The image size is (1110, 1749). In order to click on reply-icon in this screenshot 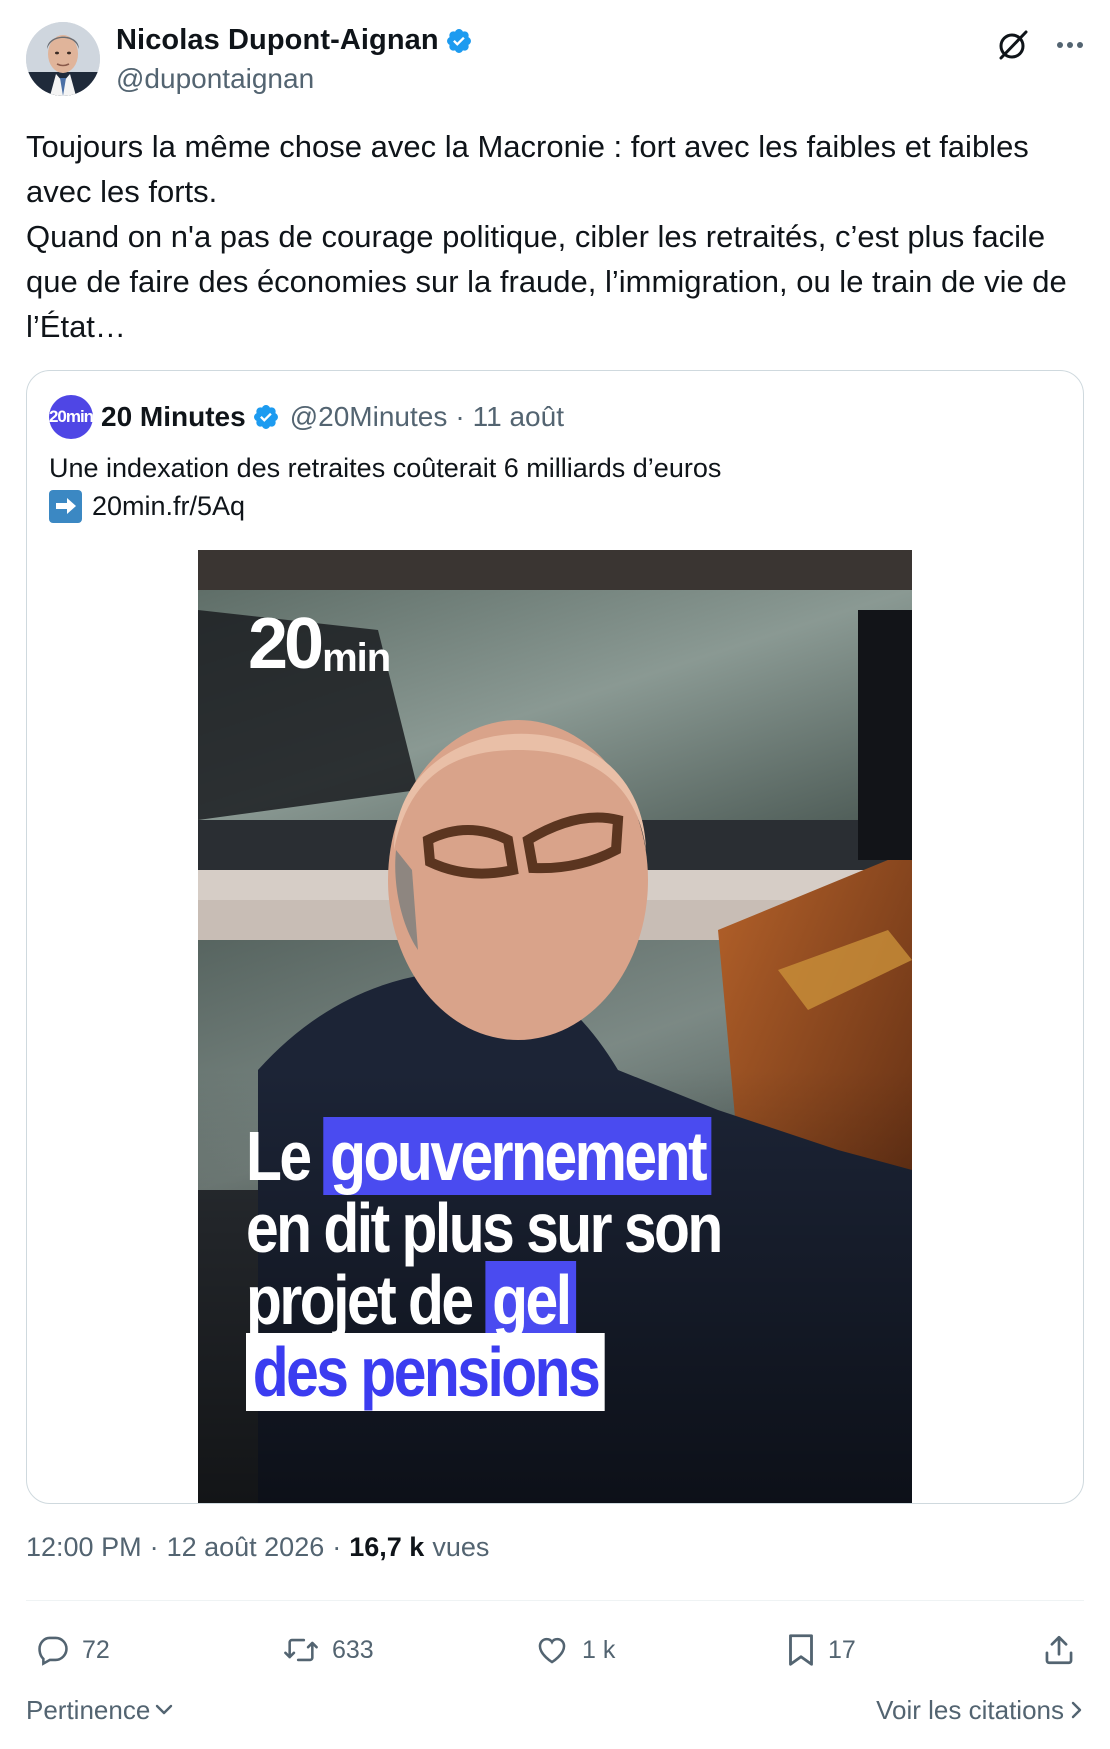, I will do `click(53, 1651)`.